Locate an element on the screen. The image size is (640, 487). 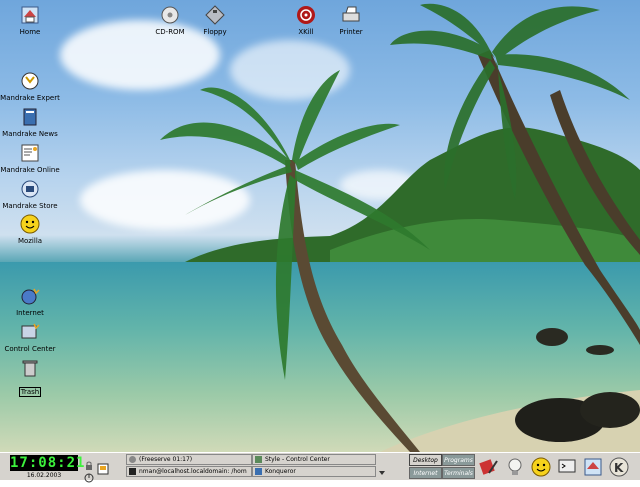
kde-menu-icon: K is located at coordinates (619, 467).